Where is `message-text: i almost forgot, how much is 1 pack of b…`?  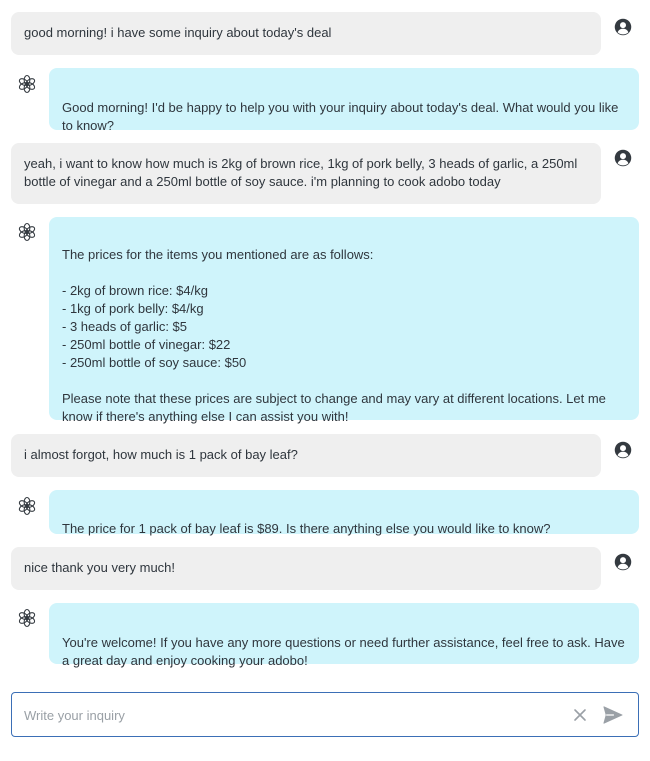 message-text: i almost forgot, how much is 1 pack of b… is located at coordinates (161, 454).